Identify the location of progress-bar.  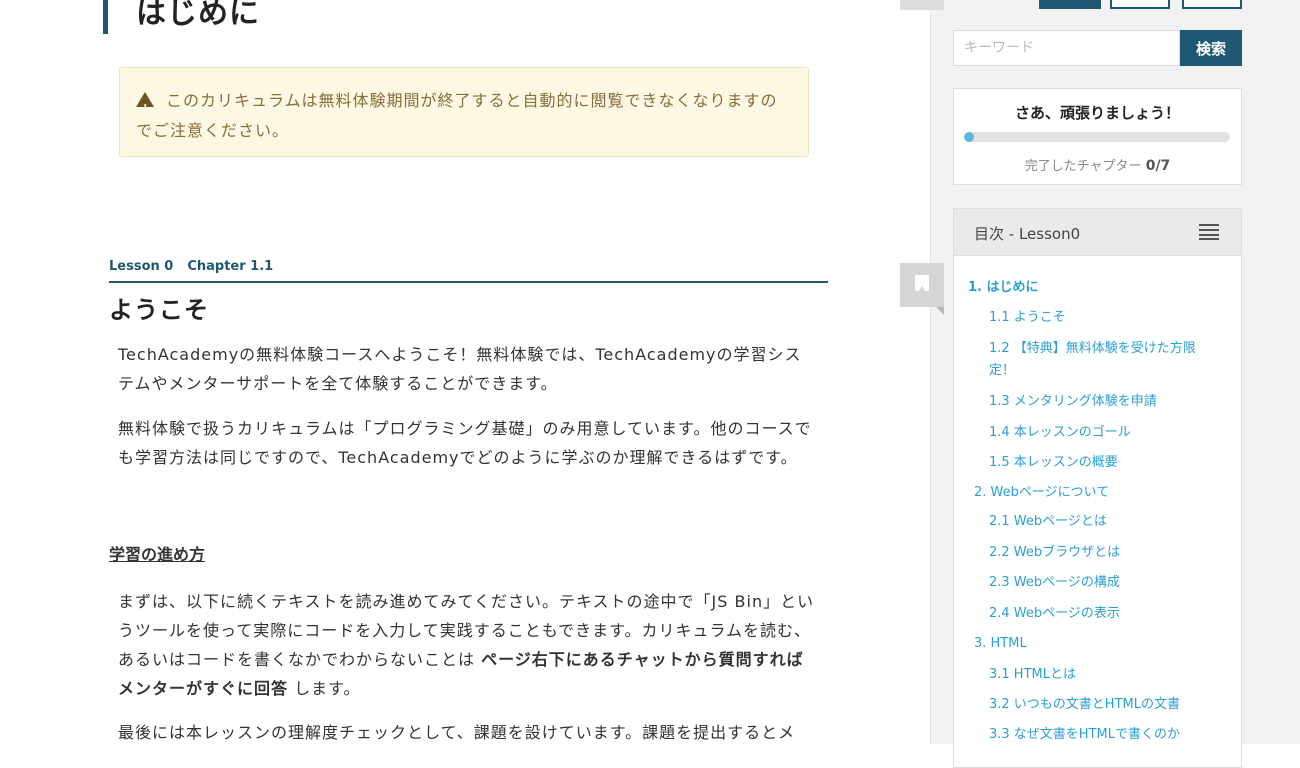
(1097, 137).